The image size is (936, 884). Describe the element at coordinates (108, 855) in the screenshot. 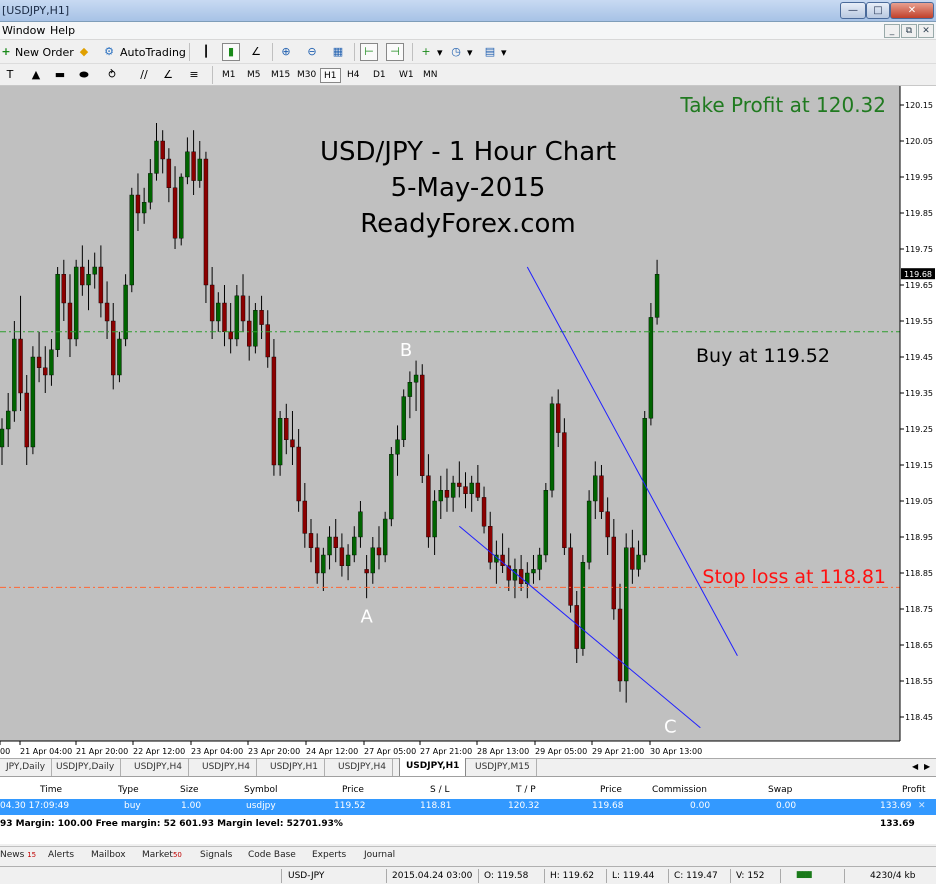

I see `tab-mailbox: Mailbox` at that location.